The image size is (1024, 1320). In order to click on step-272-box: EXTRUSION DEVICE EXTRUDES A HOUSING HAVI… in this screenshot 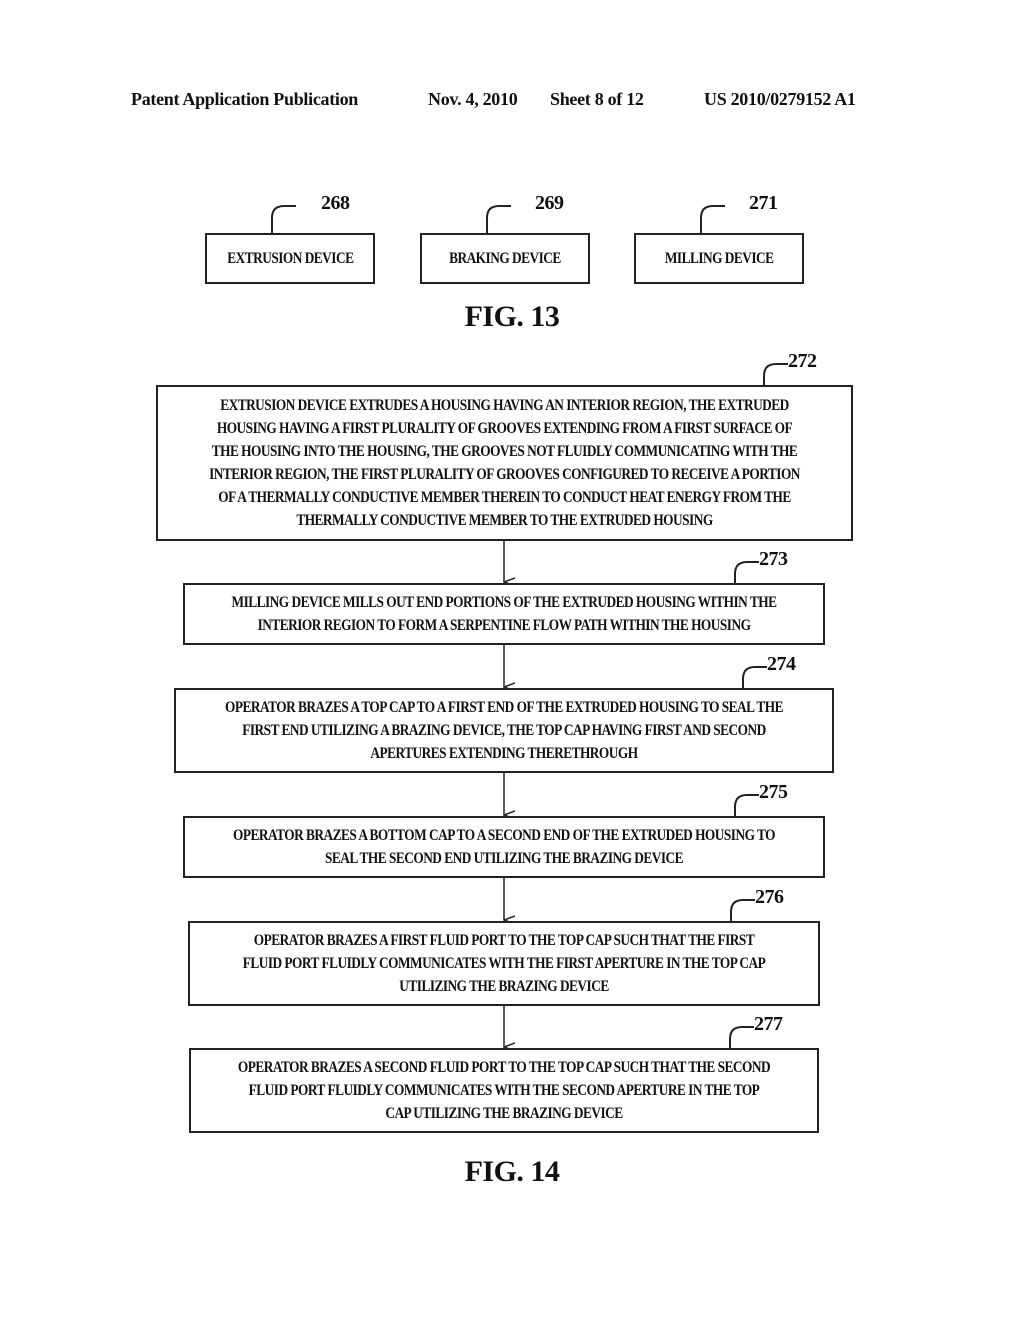, I will do `click(504, 463)`.